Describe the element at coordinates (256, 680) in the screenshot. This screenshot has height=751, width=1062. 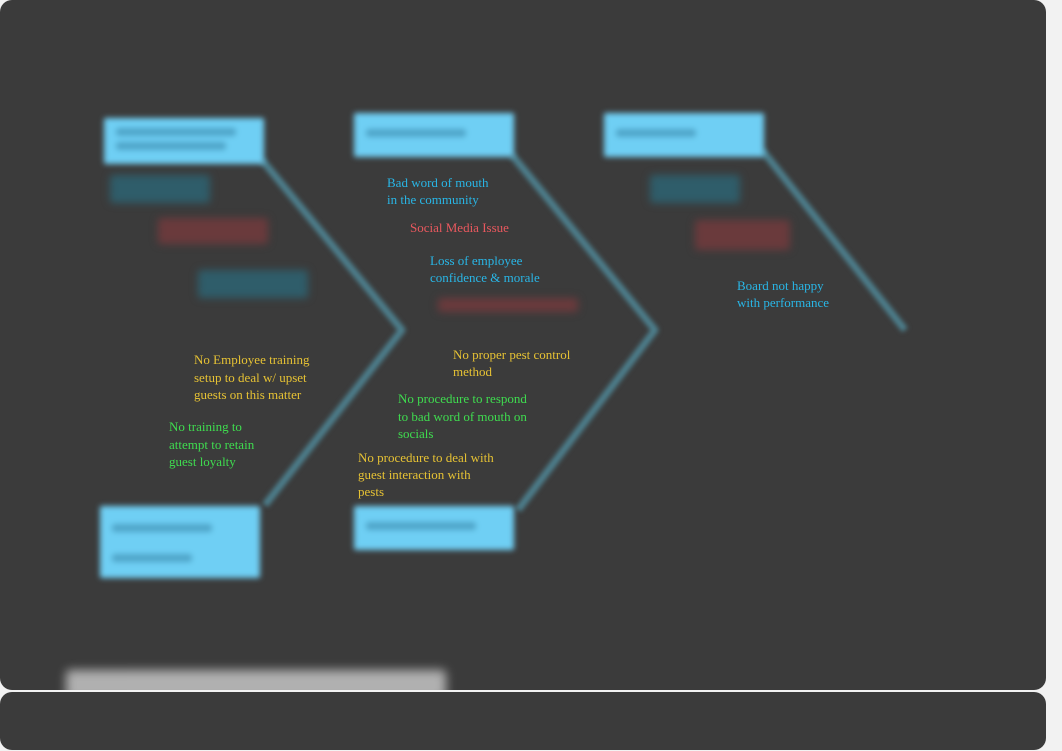
I see `obscured-title` at that location.